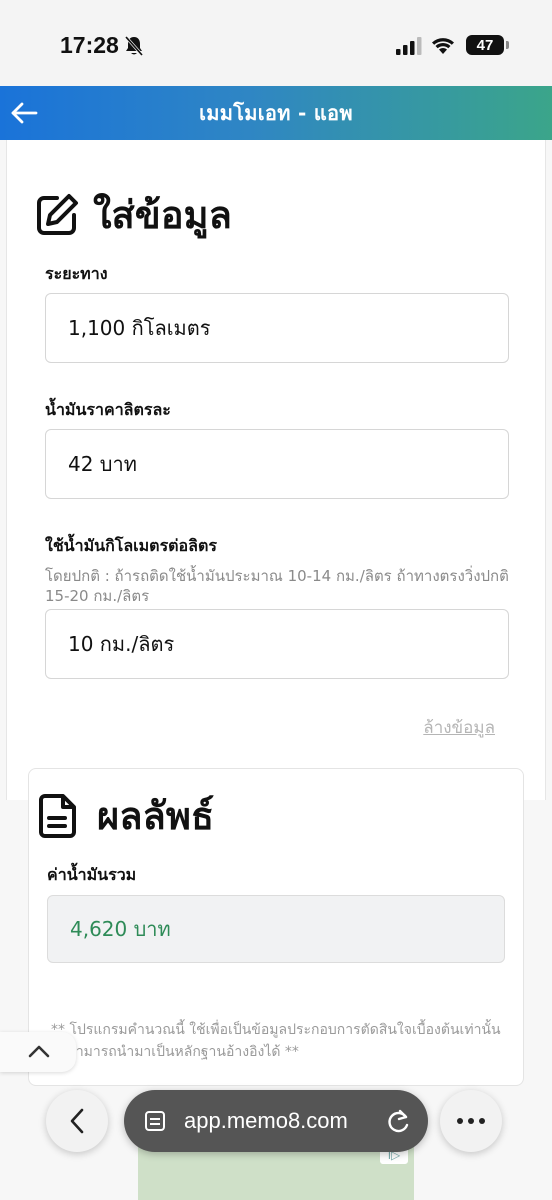 The image size is (552, 1200). I want to click on browser-back-button, so click(77, 1121).